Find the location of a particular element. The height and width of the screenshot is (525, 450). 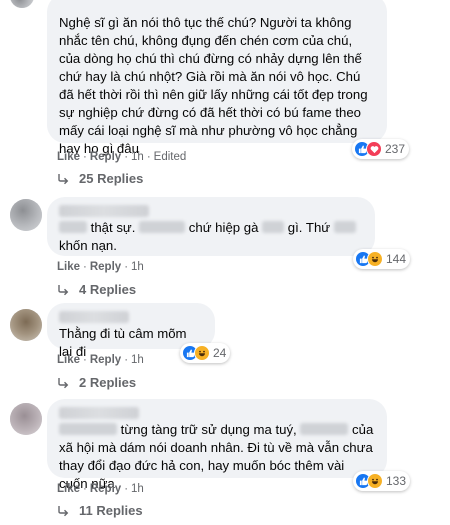

reaction-summary: 24 is located at coordinates (205, 353).